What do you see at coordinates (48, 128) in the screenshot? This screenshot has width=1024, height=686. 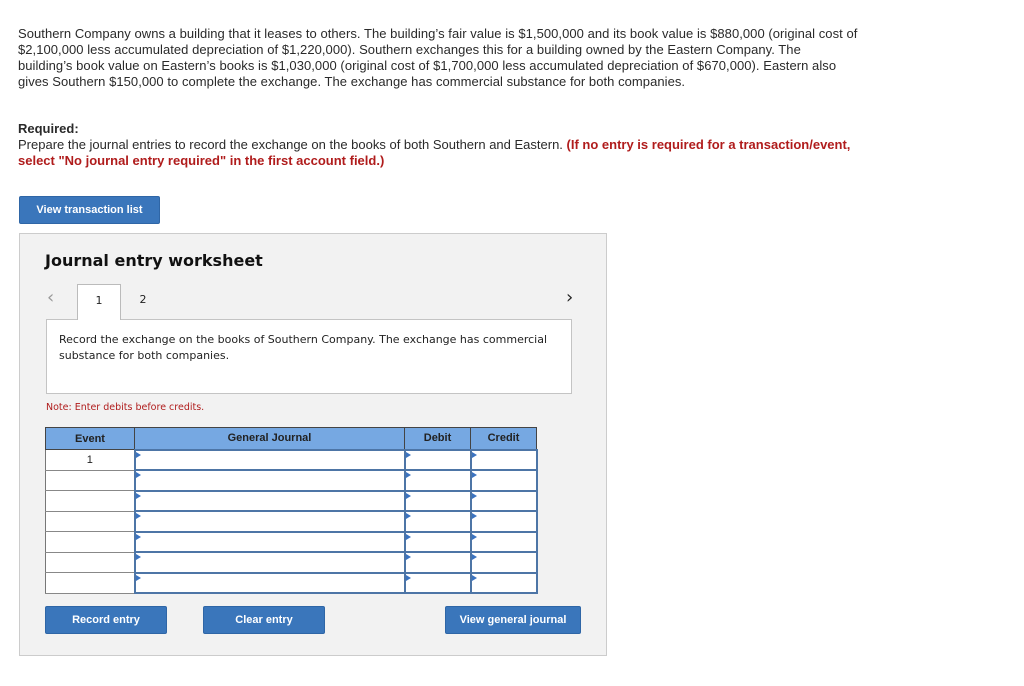 I see `required-label: Required:` at bounding box center [48, 128].